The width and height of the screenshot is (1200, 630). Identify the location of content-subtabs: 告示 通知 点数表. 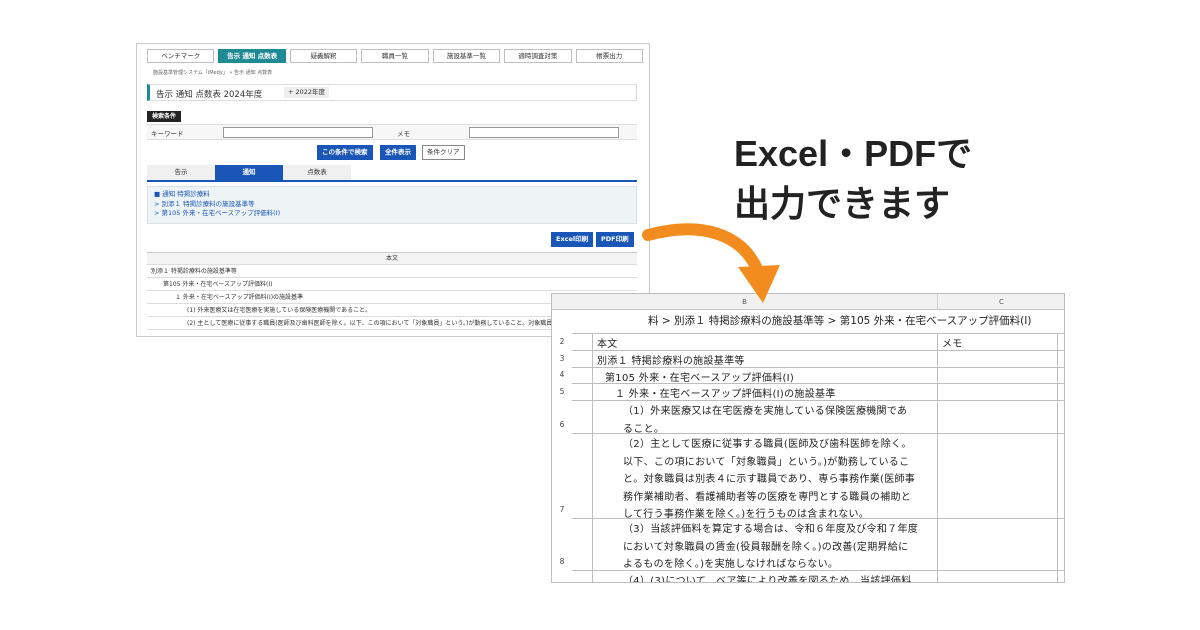
(392, 173).